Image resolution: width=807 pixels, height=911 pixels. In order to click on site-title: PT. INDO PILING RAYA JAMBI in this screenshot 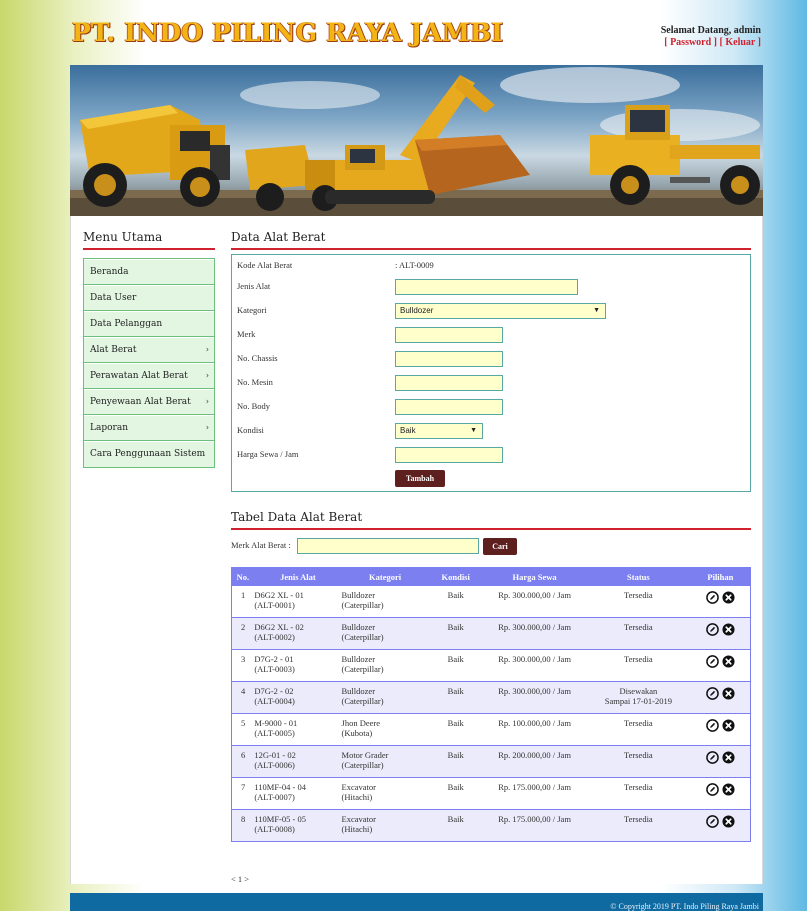, I will do `click(288, 32)`.